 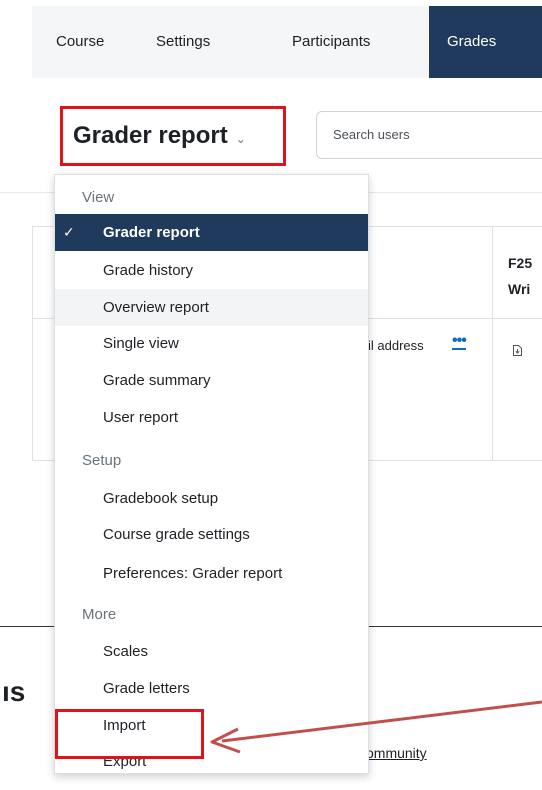 I want to click on table-left-border, so click(x=32, y=343).